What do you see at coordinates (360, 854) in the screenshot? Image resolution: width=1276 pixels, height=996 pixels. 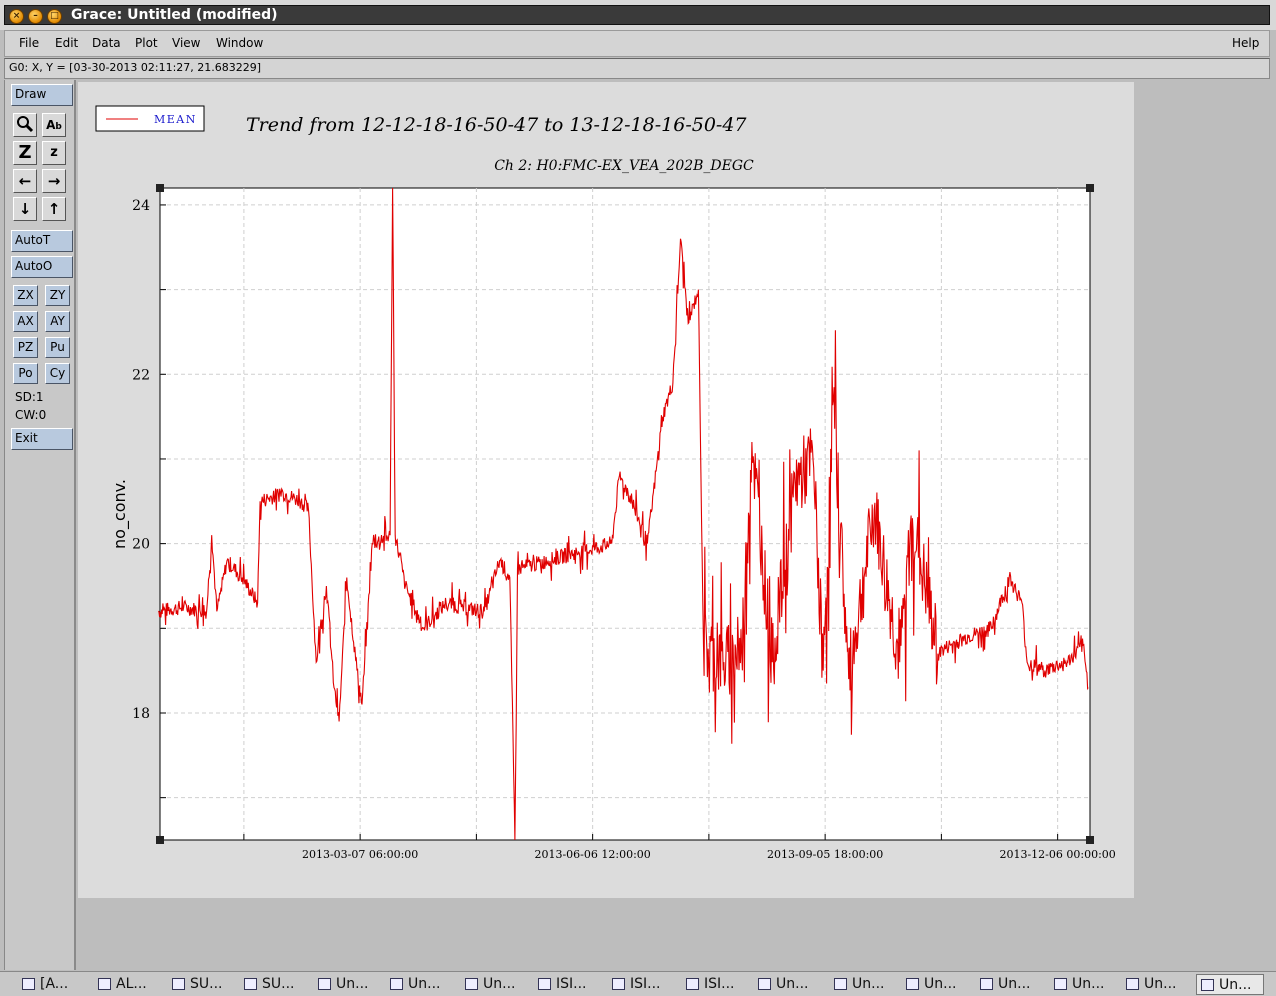 I see `x-tick-label: 2013-03-07 06:00:00` at bounding box center [360, 854].